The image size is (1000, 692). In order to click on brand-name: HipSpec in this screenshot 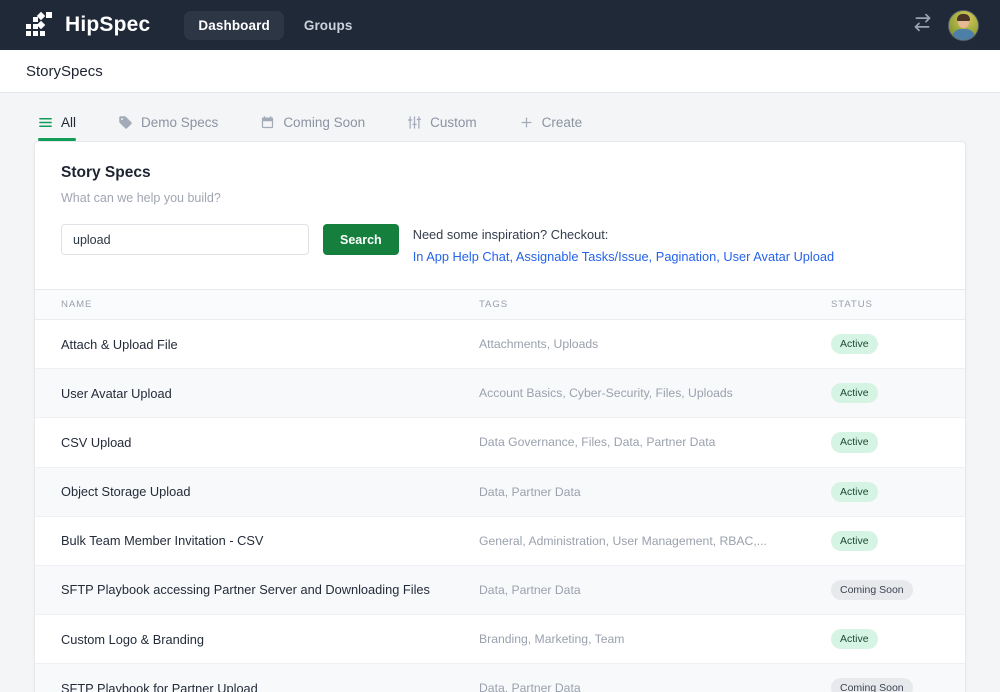, I will do `click(108, 24)`.